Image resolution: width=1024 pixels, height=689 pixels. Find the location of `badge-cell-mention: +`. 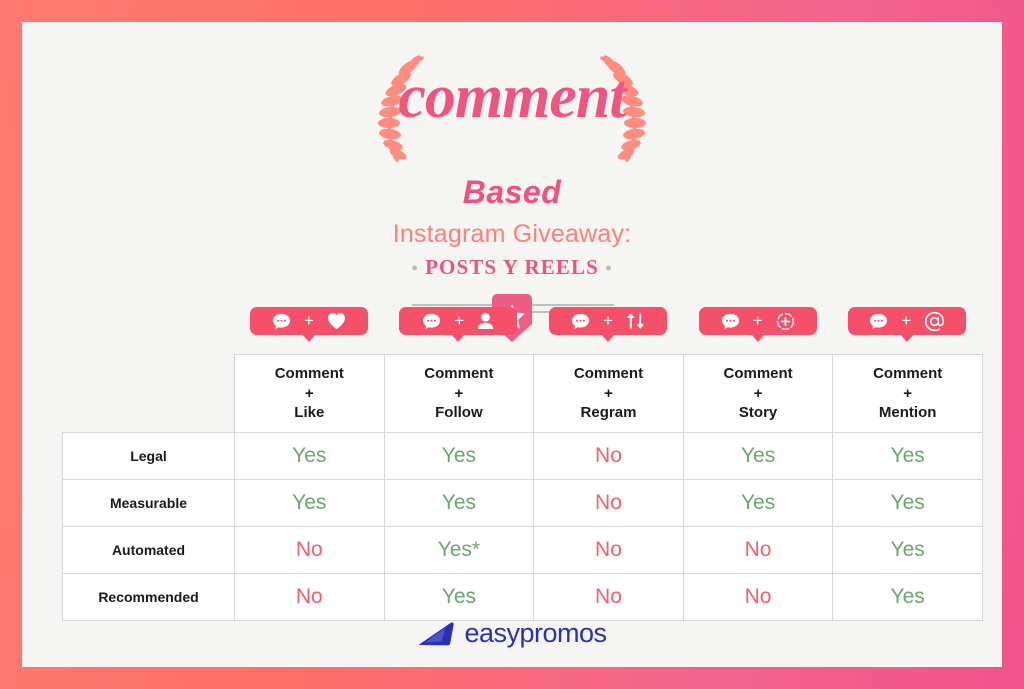

badge-cell-mention: + is located at coordinates (907, 324).